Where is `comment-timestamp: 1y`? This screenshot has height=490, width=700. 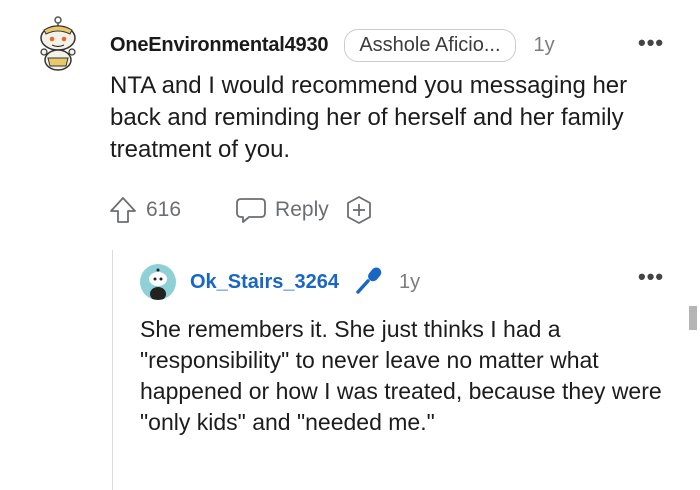 comment-timestamp: 1y is located at coordinates (544, 45).